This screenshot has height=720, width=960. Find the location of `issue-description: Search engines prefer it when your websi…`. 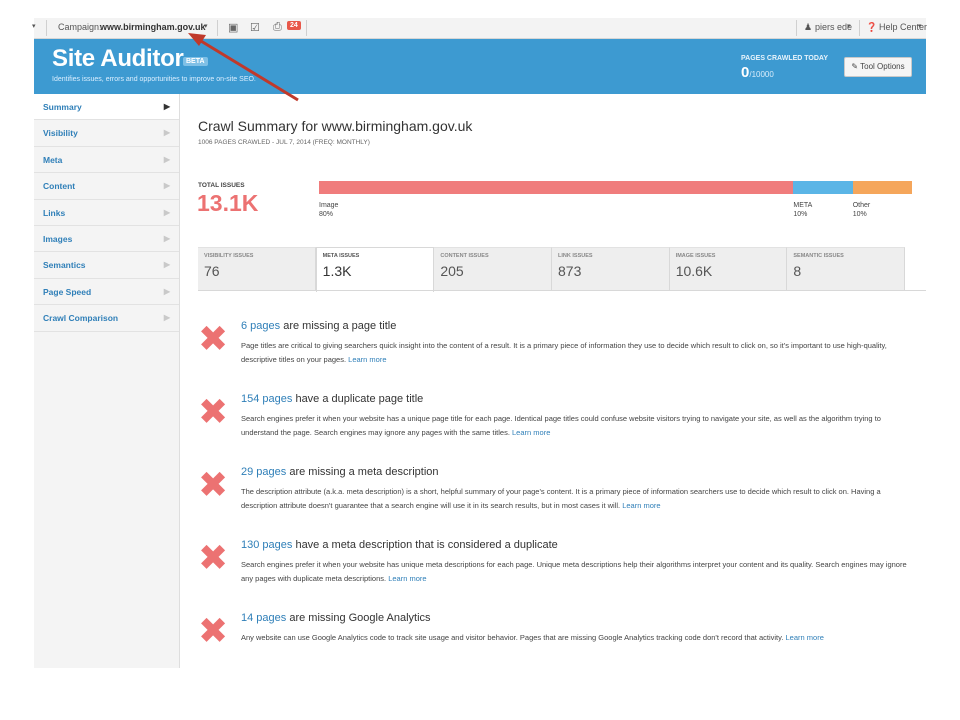

issue-description: Search engines prefer it when your websi… is located at coordinates (577, 571).